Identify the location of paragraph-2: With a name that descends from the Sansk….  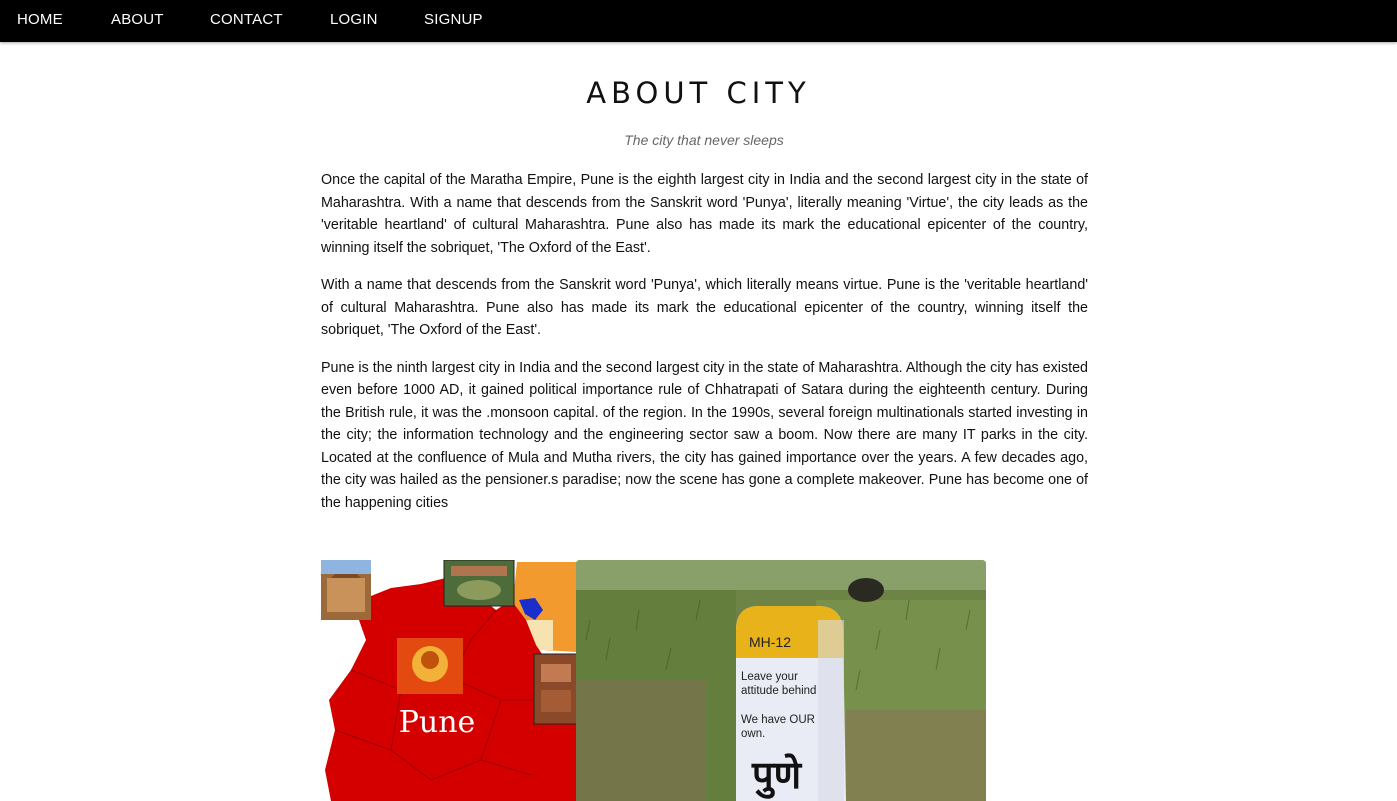
(704, 307).